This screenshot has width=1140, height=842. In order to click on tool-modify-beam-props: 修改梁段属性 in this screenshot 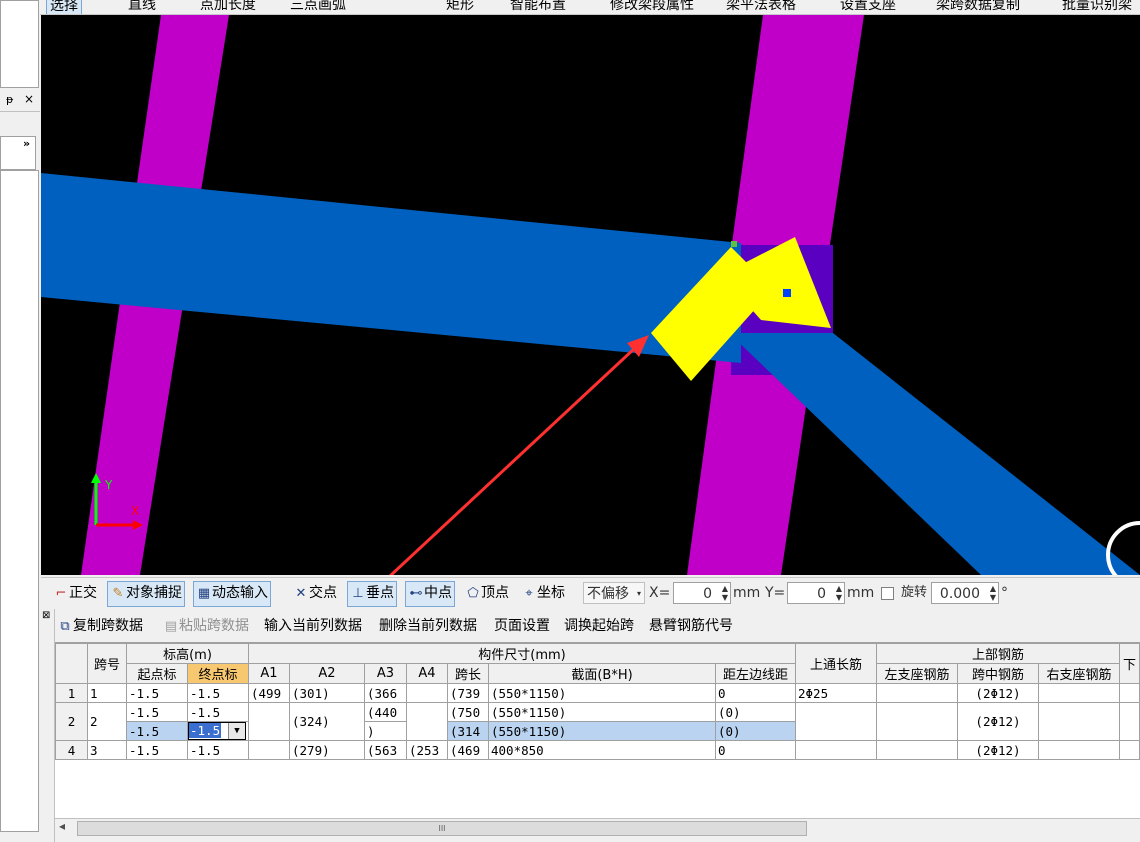, I will do `click(652, 7)`.